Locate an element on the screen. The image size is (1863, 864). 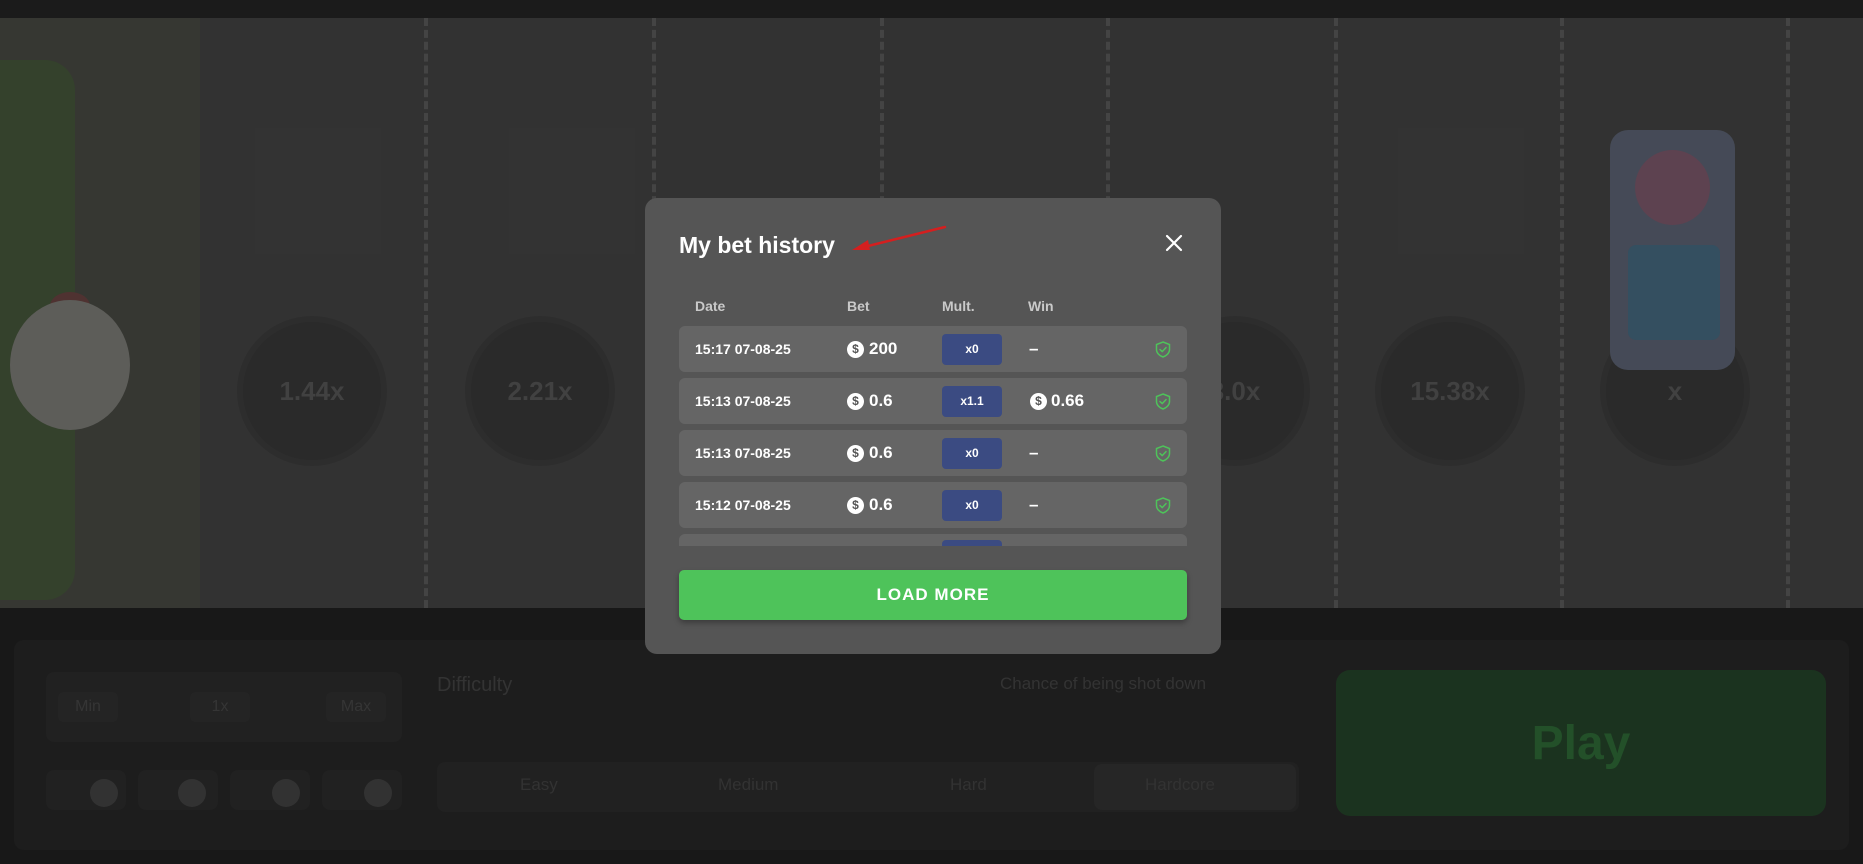
modal-title: My bet history is located at coordinates (757, 245).